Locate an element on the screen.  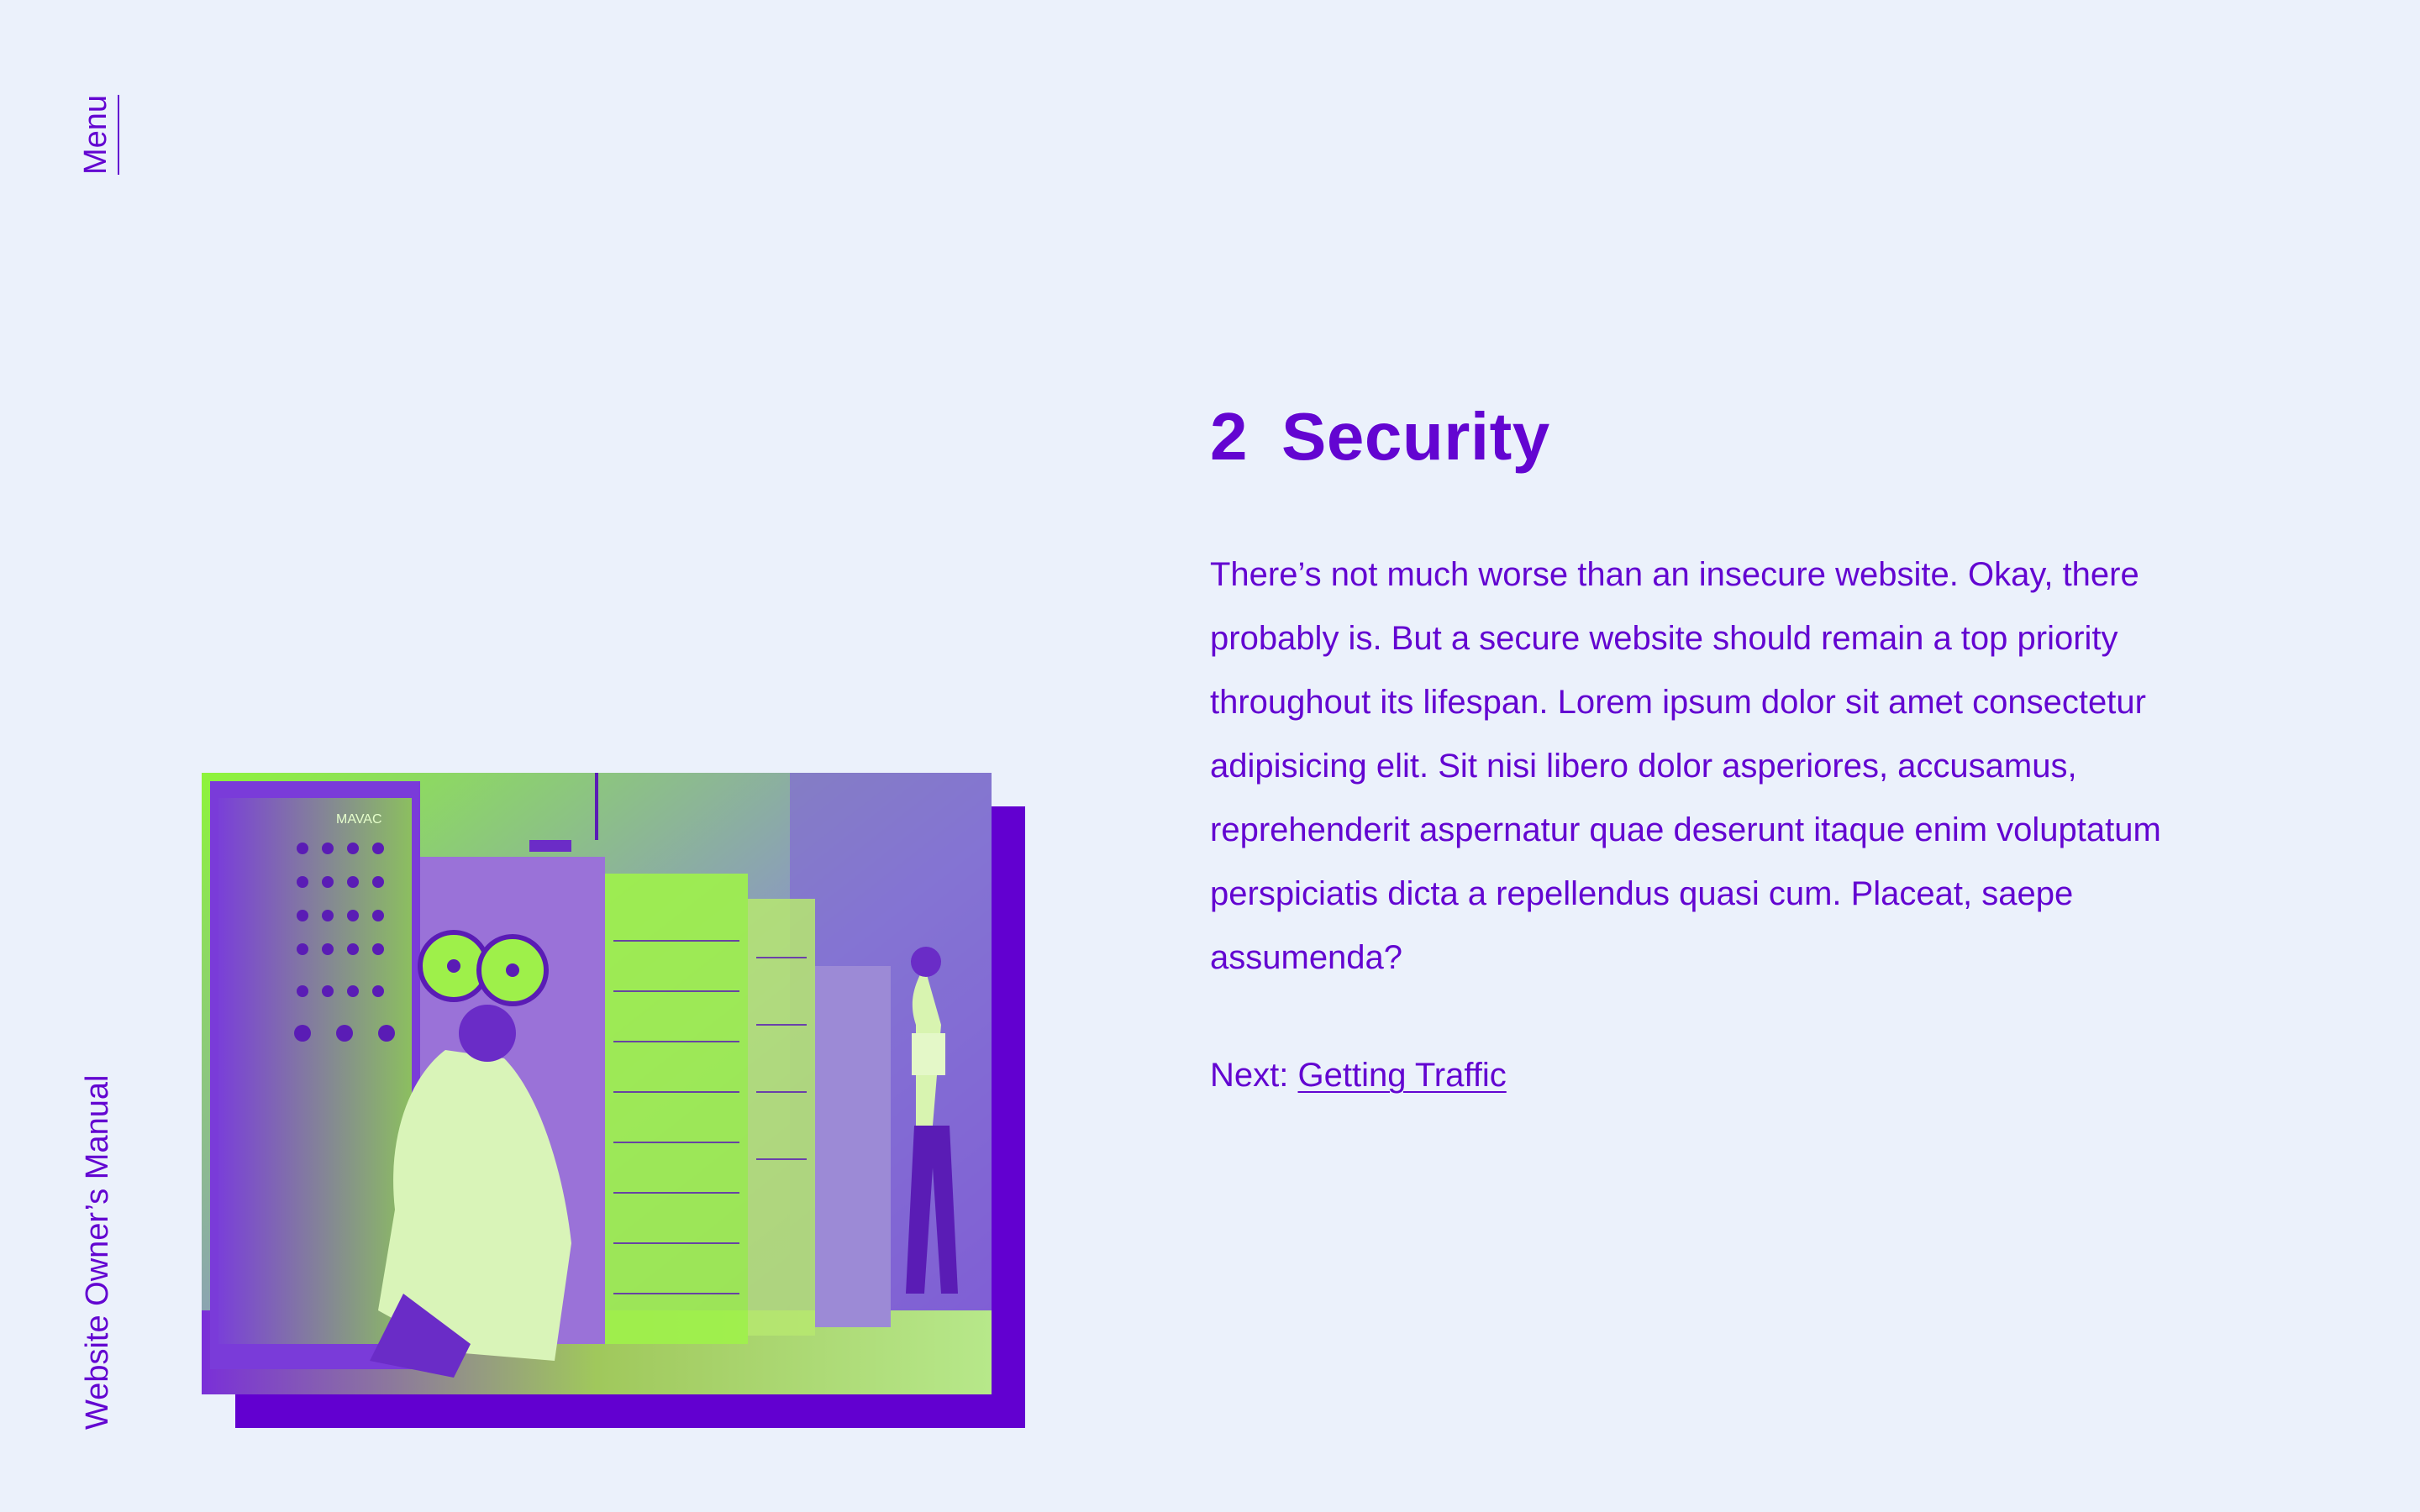
hero-image: MAVAC is located at coordinates (613, 1100).